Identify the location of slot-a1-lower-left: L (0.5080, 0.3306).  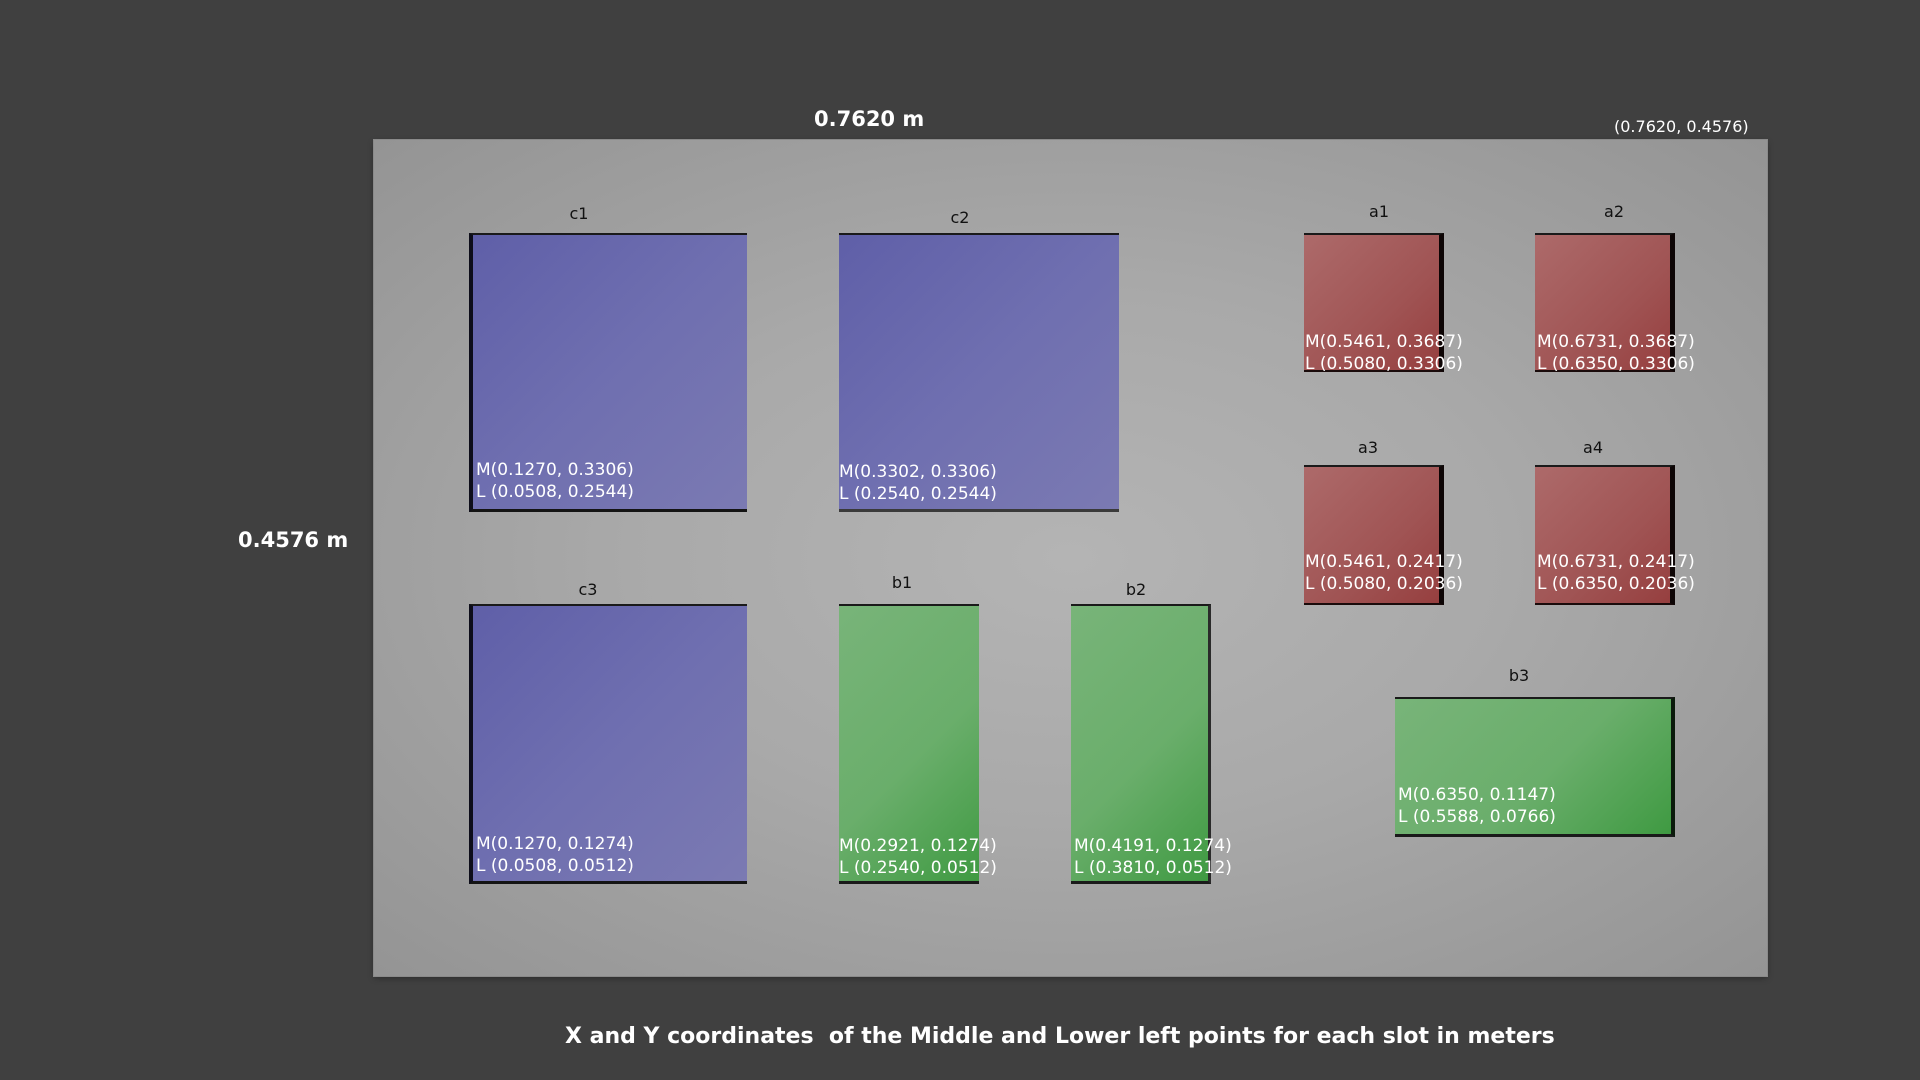
(1384, 364).